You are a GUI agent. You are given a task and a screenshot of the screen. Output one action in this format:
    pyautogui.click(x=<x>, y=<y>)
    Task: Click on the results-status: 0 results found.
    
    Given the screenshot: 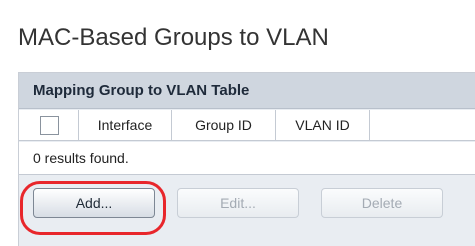 What is the action you would take?
    pyautogui.click(x=247, y=158)
    